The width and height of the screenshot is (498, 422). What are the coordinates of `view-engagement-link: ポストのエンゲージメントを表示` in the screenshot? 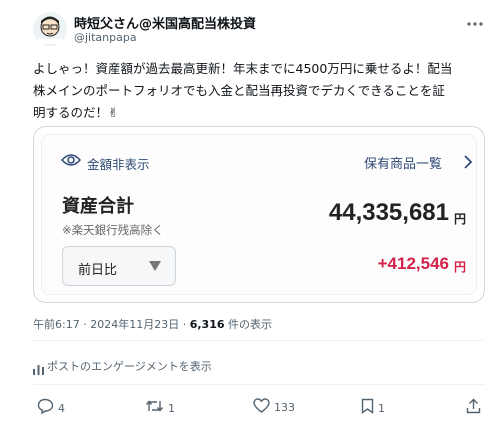 It's located at (129, 366).